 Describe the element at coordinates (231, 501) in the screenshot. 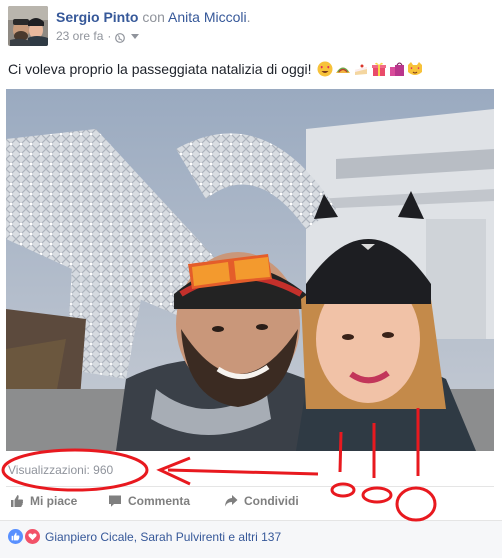

I see `share-arrow-icon` at that location.